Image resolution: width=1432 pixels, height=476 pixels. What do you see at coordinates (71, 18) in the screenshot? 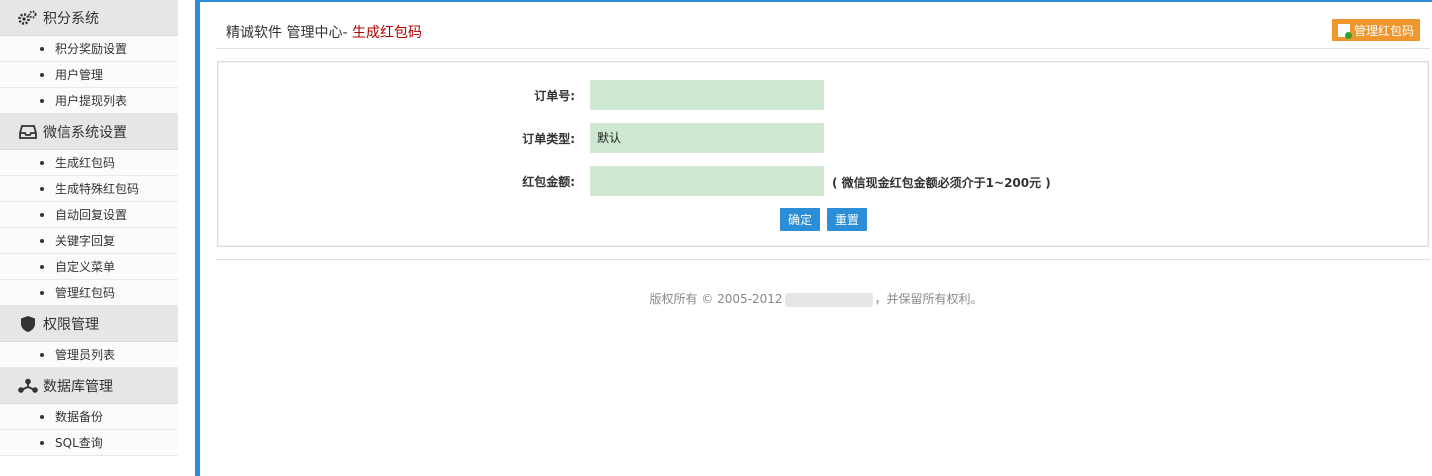
I see `sidebar-section-title: 积分系统` at bounding box center [71, 18].